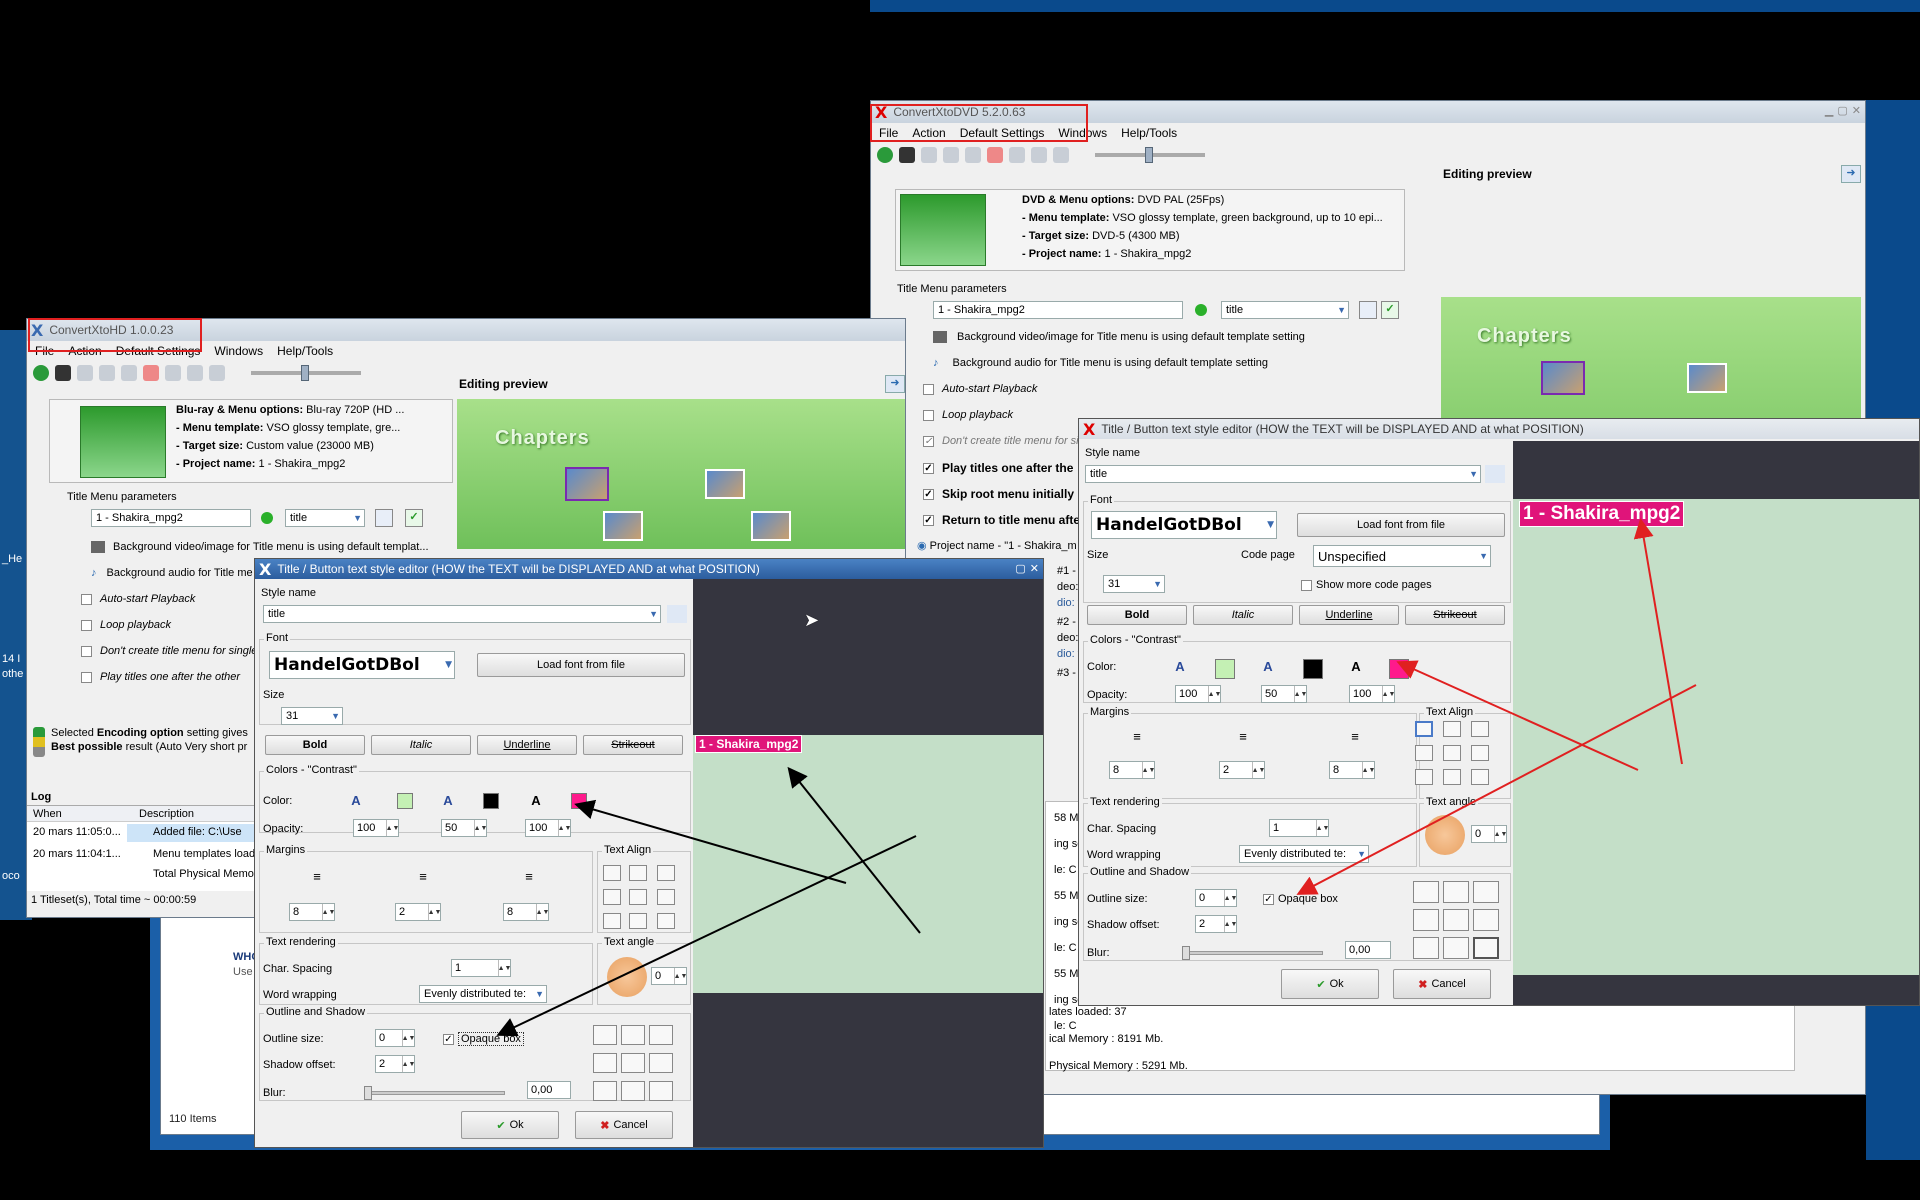 The height and width of the screenshot is (1200, 1920). Describe the element at coordinates (708, 901) in the screenshot. I see `annotation-arrows-left` at that location.